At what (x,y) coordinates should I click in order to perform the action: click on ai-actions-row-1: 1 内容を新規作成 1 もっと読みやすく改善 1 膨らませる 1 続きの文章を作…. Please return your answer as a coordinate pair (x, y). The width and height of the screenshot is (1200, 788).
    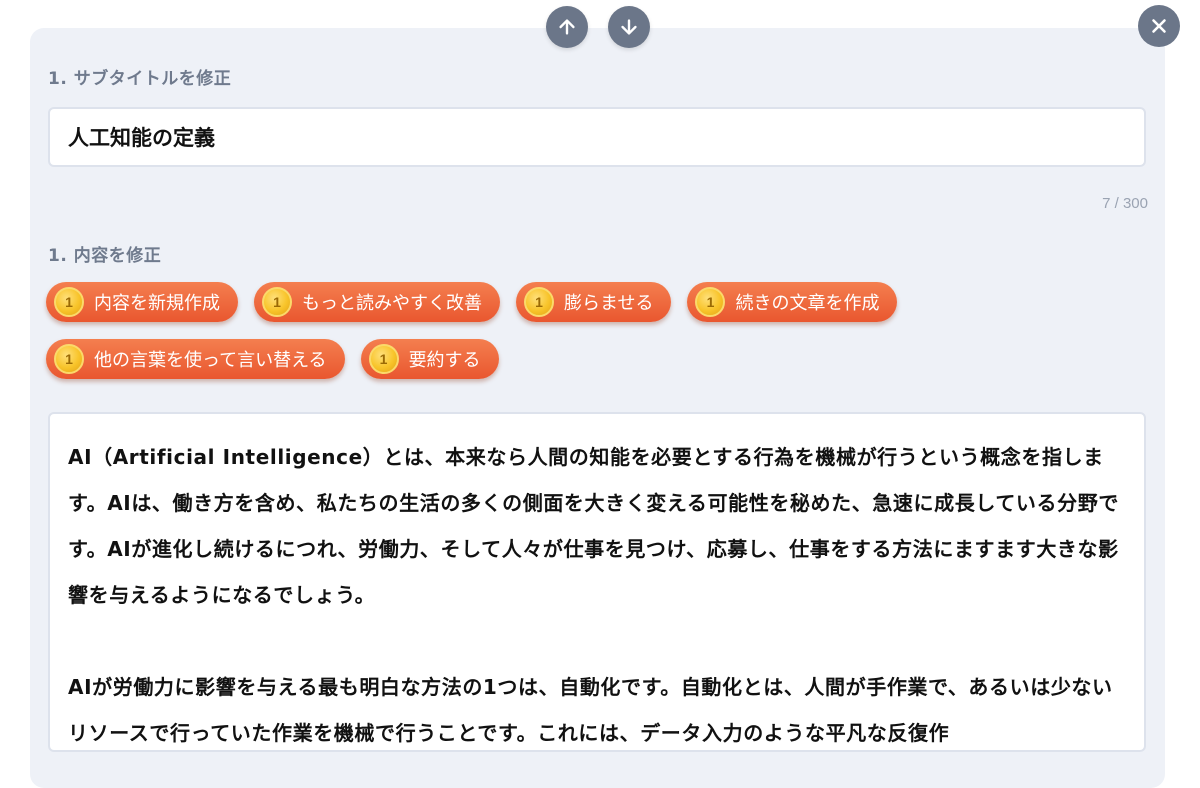
    Looking at the image, I should click on (472, 302).